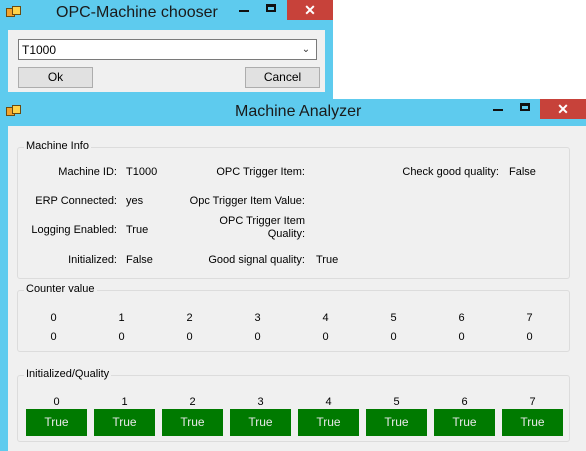 Image resolution: width=586 pixels, height=451 pixels. I want to click on erp-connected-value: yes, so click(135, 201).